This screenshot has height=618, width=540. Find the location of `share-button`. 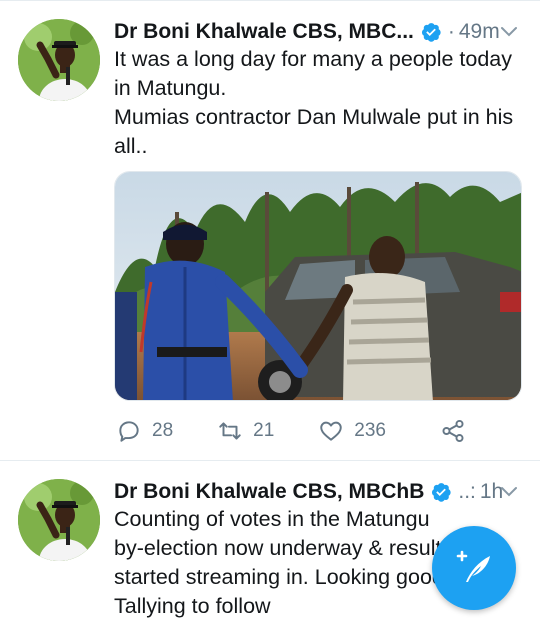

share-button is located at coordinates (458, 431).